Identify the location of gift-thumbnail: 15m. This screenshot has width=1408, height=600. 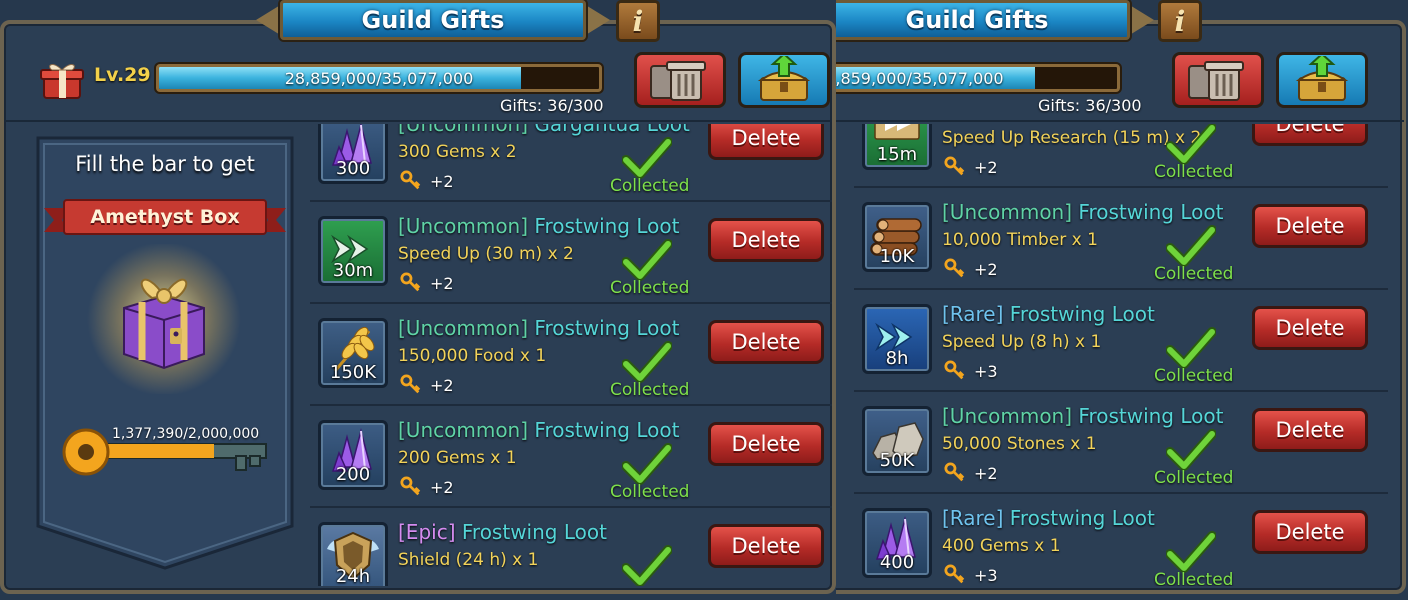
(897, 147).